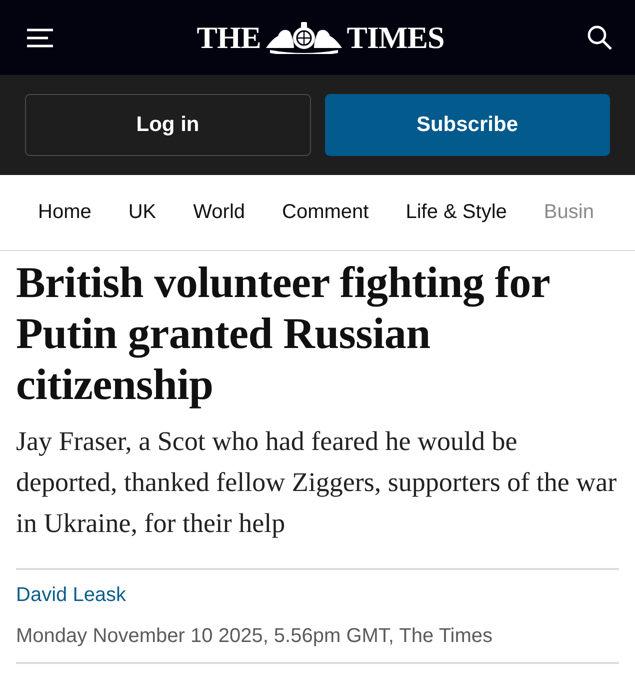 The height and width of the screenshot is (680, 635). I want to click on logo-text: THE, so click(228, 38).